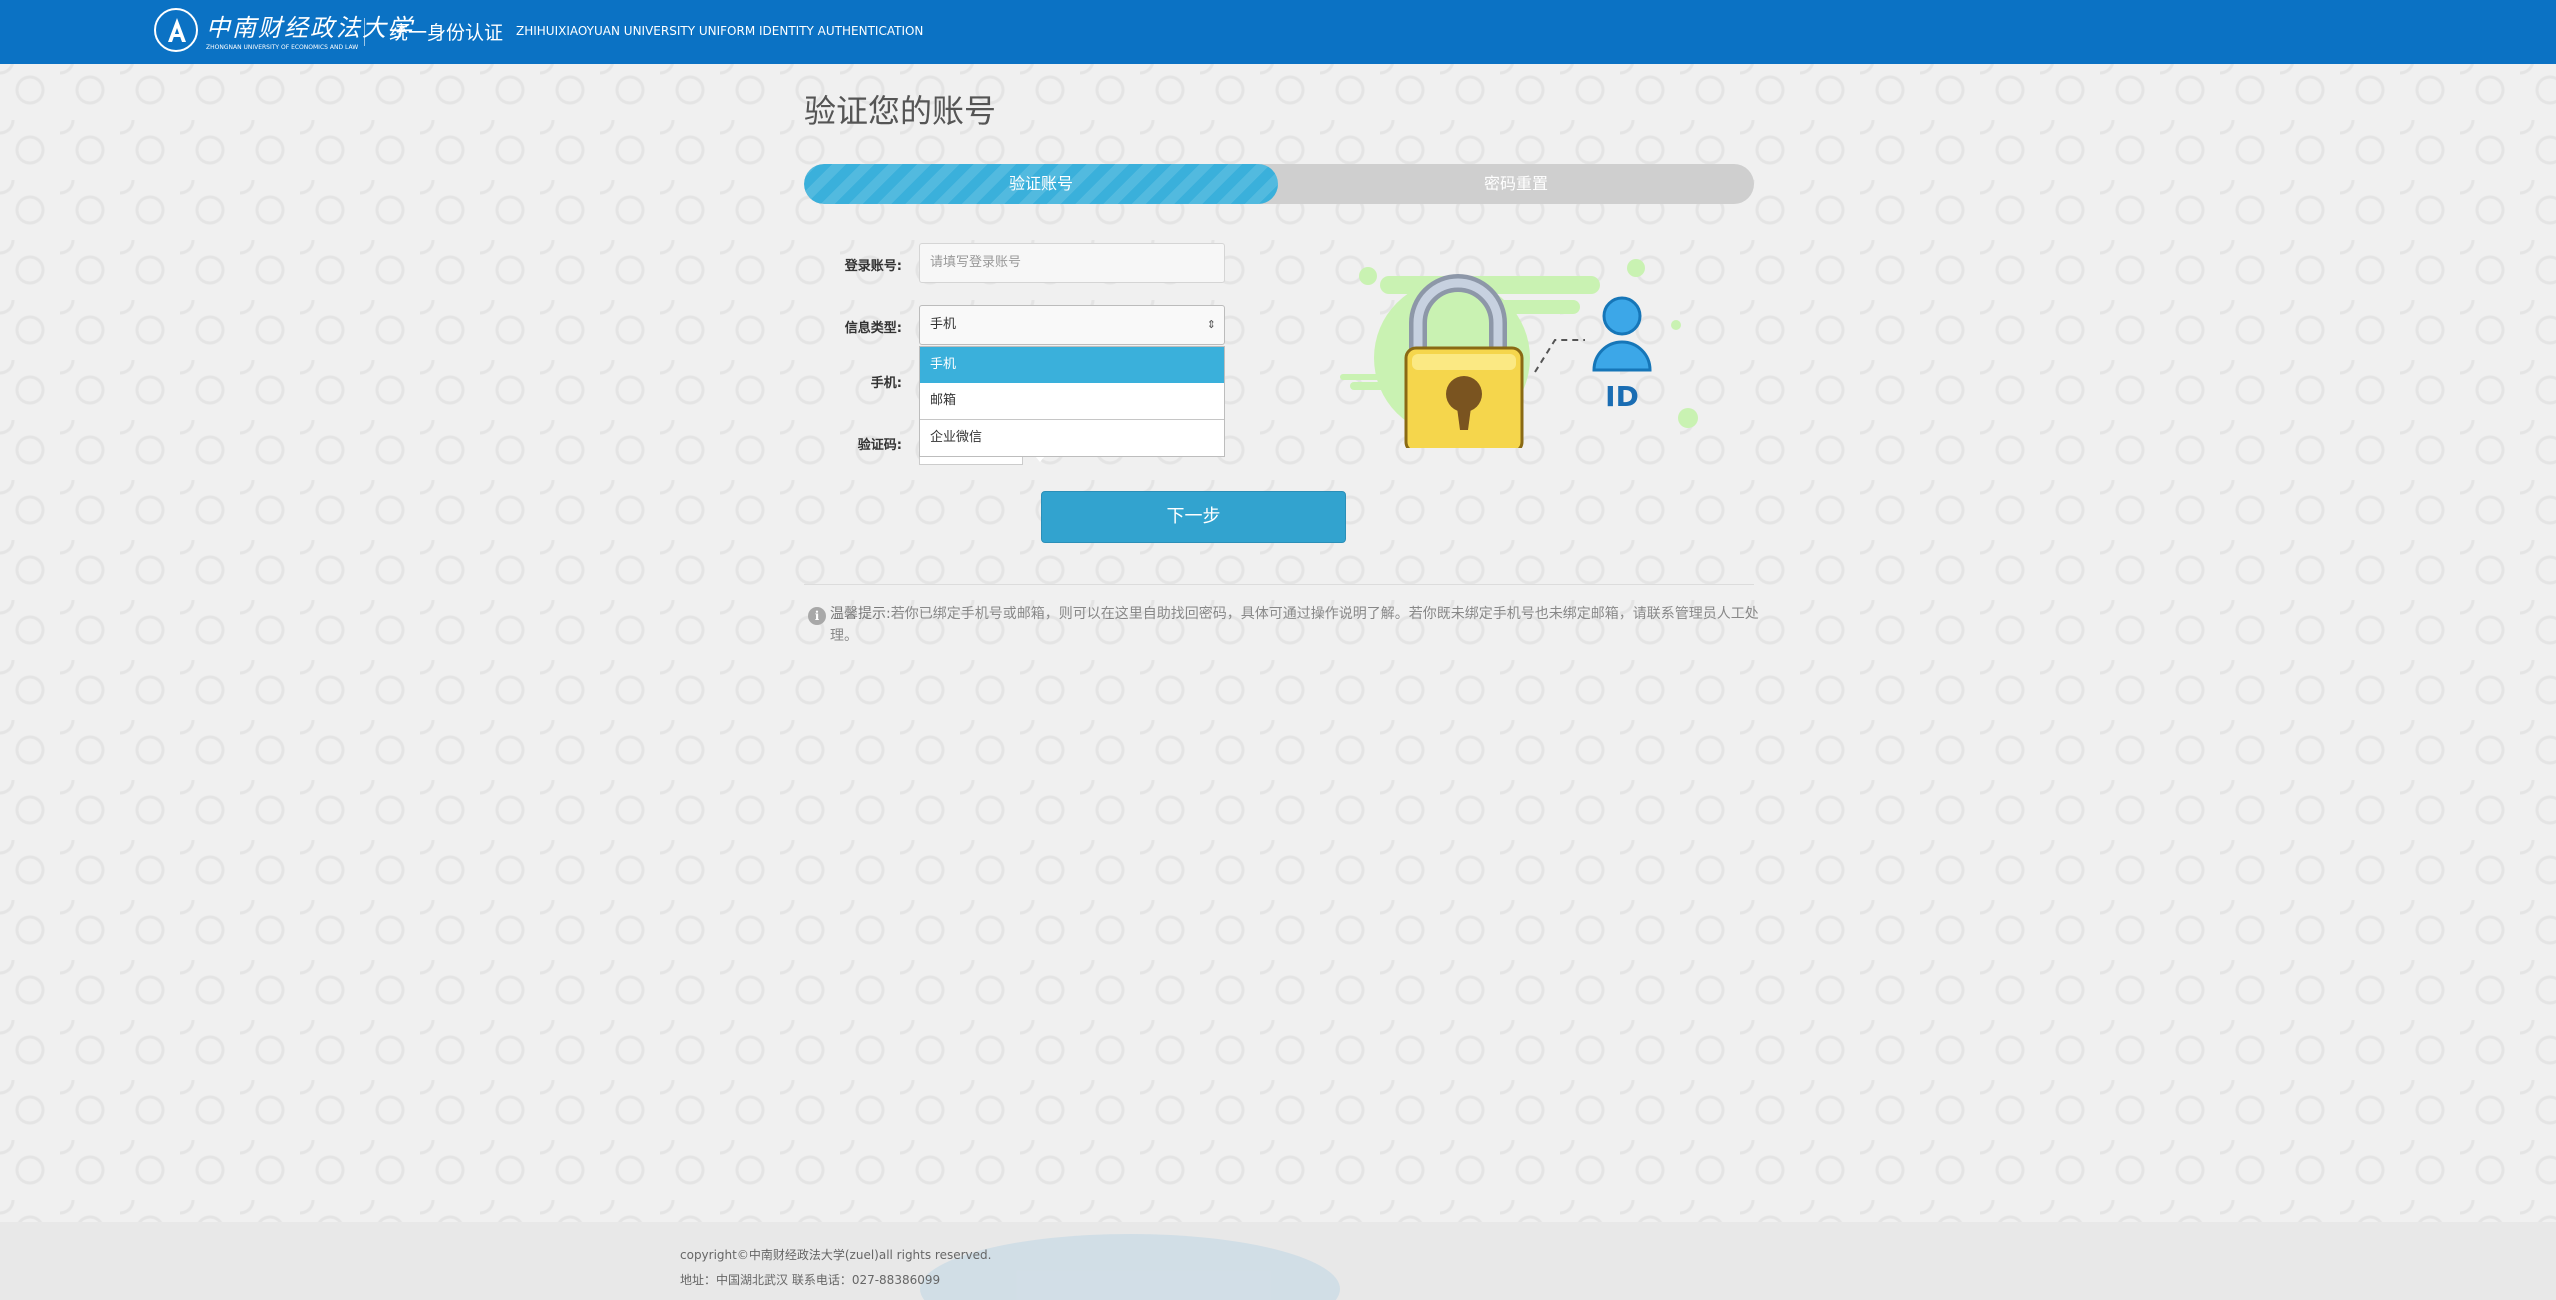  What do you see at coordinates (1279, 584) in the screenshot?
I see `section-divider` at bounding box center [1279, 584].